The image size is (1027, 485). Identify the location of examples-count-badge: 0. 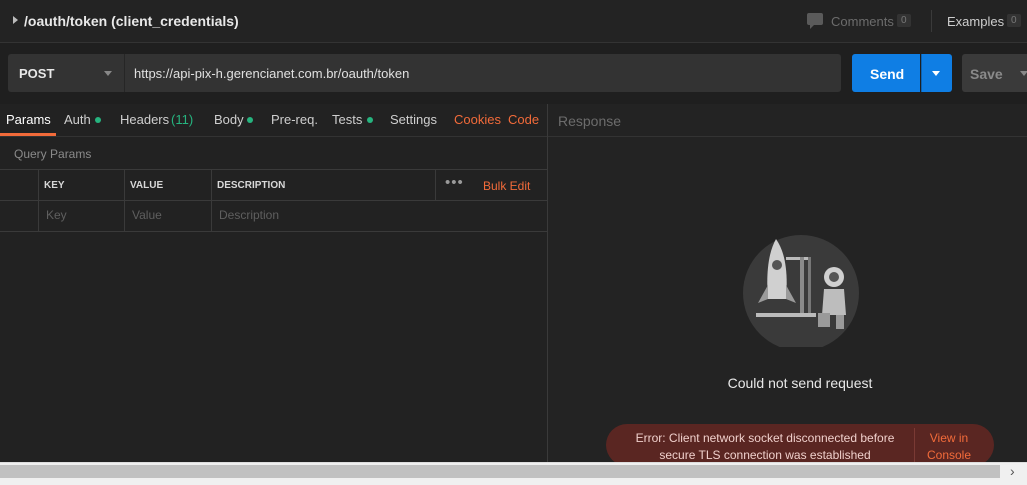
(1014, 20).